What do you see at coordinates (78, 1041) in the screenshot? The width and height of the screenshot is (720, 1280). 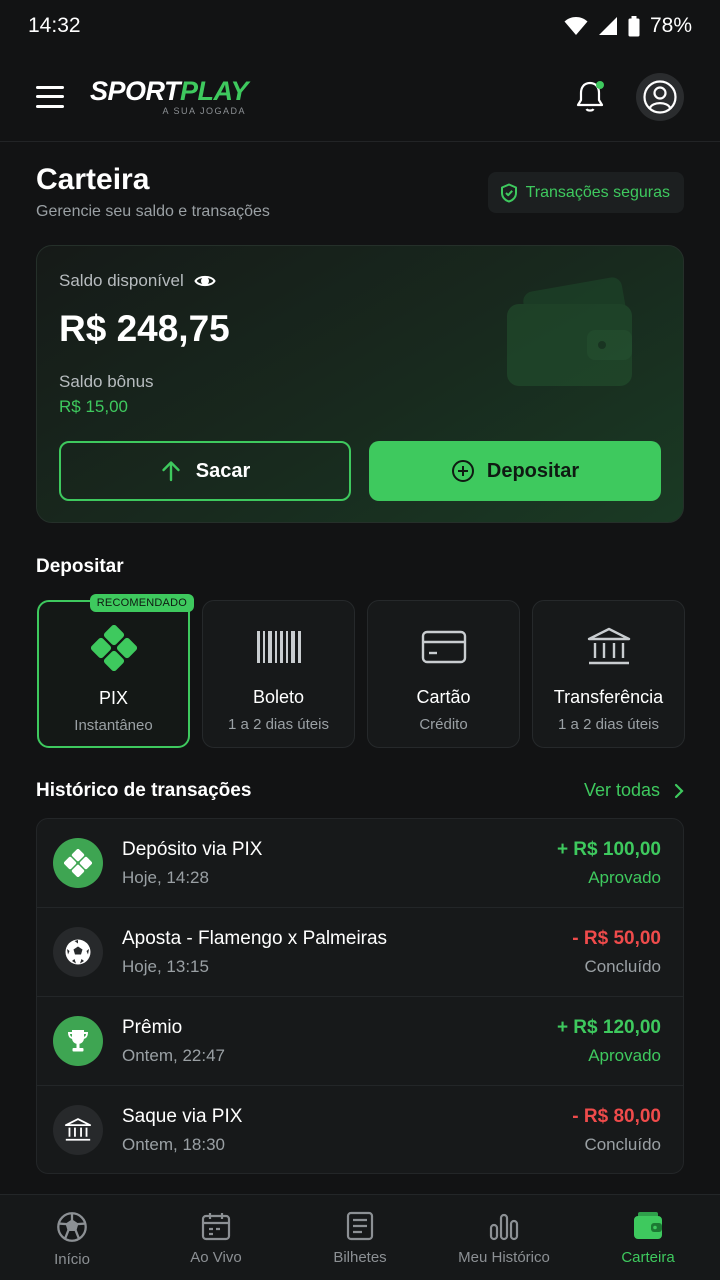 I see `trophy-icon` at bounding box center [78, 1041].